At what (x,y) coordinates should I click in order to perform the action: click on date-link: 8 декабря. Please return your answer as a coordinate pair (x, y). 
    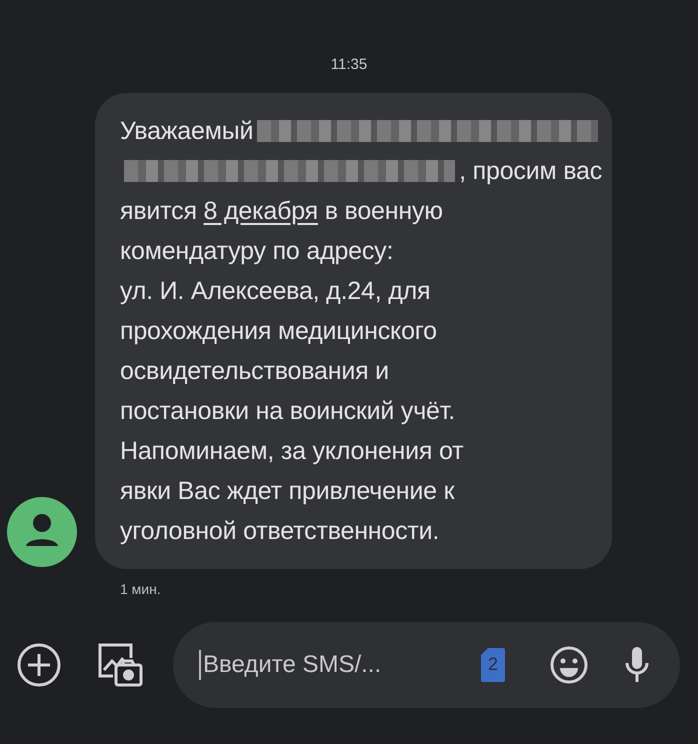
    Looking at the image, I should click on (261, 211).